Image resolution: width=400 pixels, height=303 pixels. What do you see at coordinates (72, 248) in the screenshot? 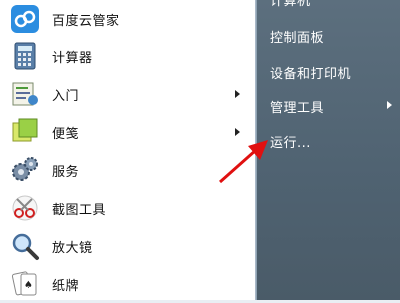
I see `program-label: 放大镜` at bounding box center [72, 248].